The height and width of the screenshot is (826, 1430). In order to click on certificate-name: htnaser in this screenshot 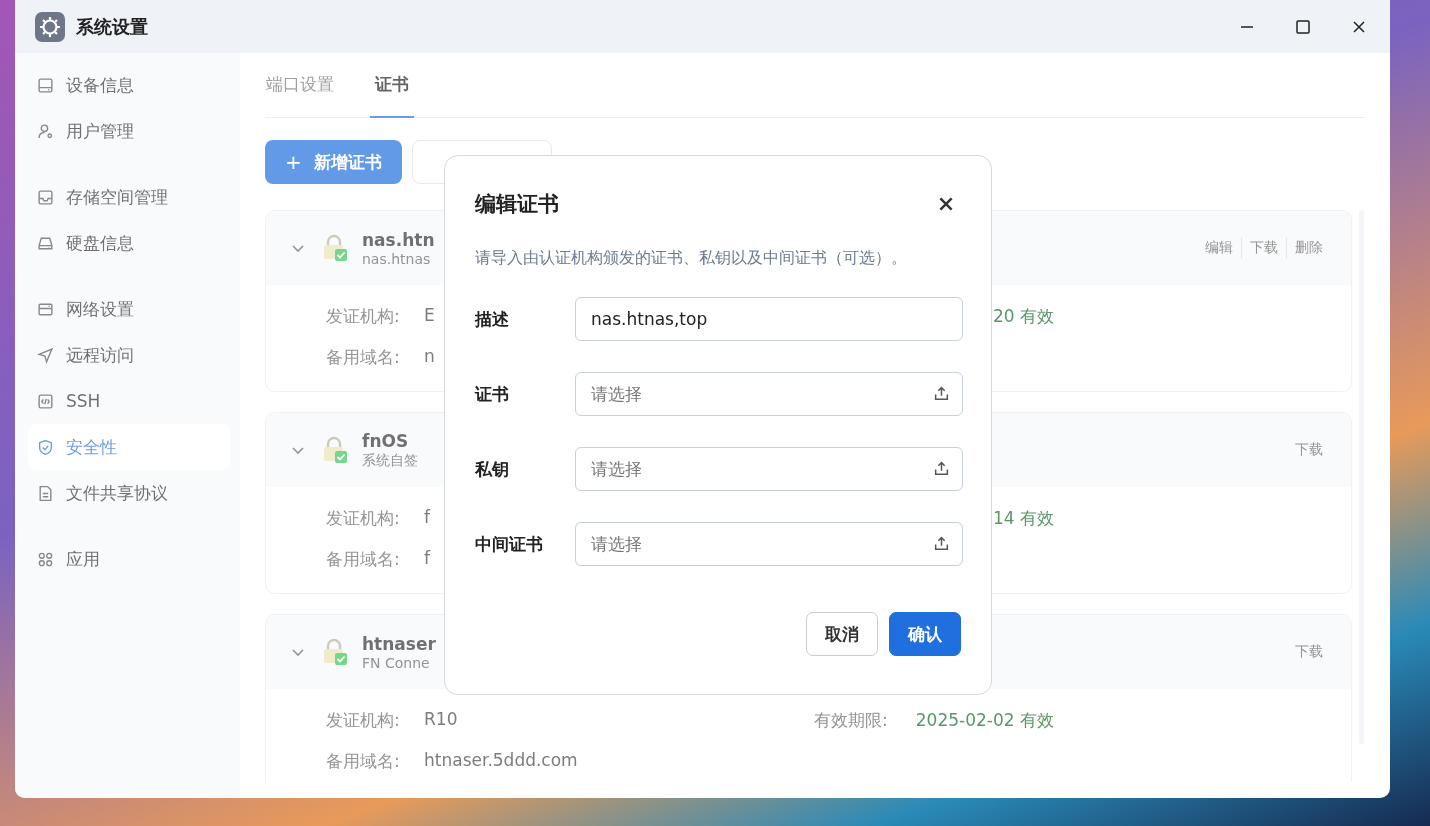, I will do `click(399, 643)`.